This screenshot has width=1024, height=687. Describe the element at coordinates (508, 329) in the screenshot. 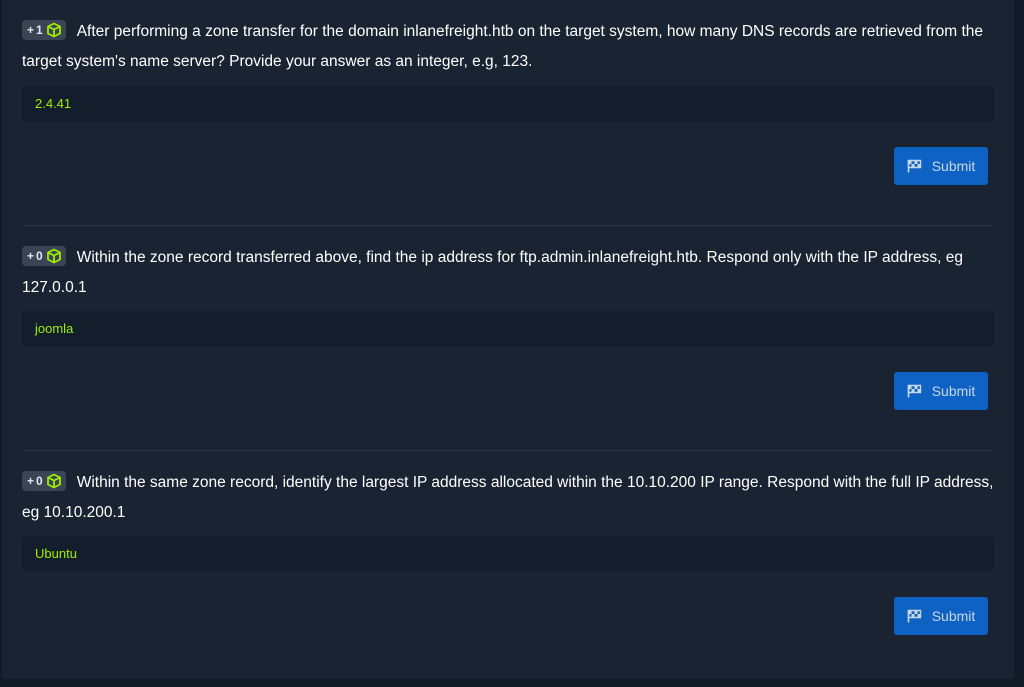

I see `answer-input: joomla` at that location.